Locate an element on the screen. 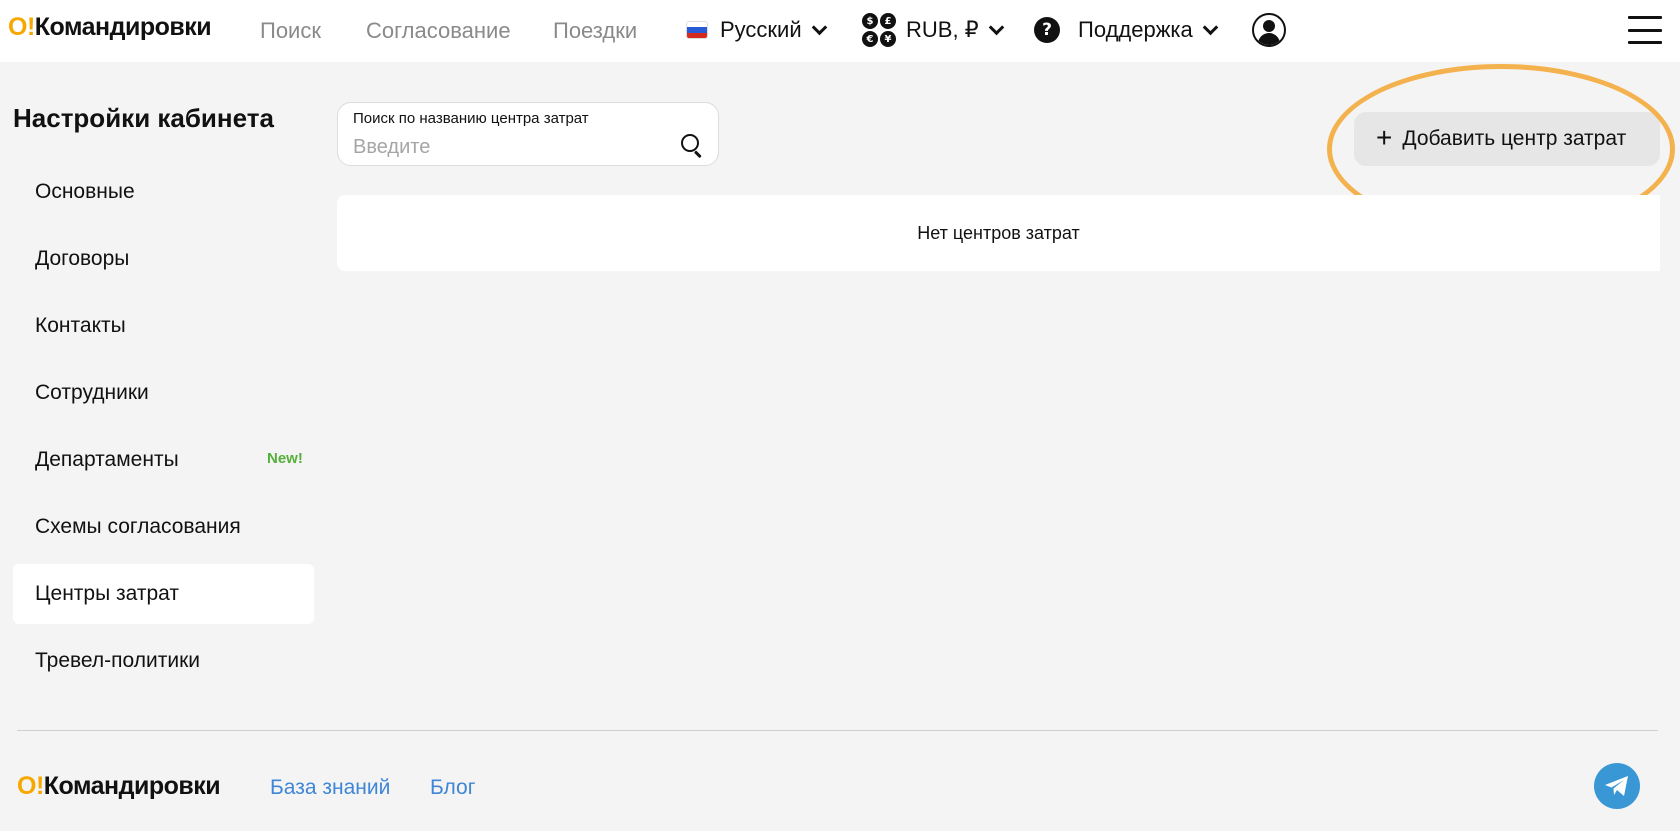 The width and height of the screenshot is (1680, 831). currency-symbol: ¥ is located at coordinates (888, 39).